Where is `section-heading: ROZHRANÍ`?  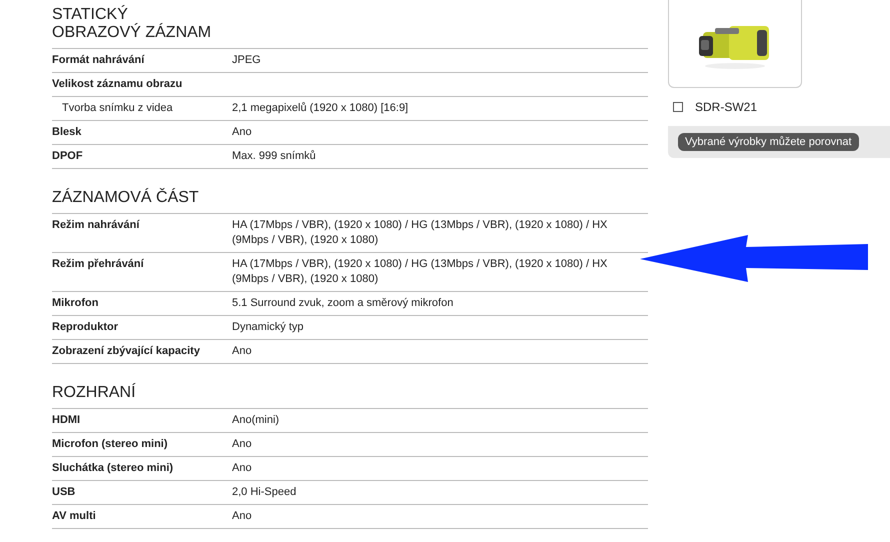 section-heading: ROZHRANÍ is located at coordinates (94, 393).